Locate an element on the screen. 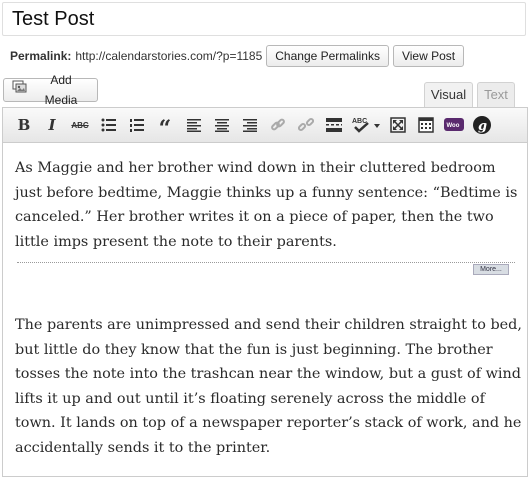 This screenshot has height=477, width=530. post-title-input: Test Post is located at coordinates (264, 19).